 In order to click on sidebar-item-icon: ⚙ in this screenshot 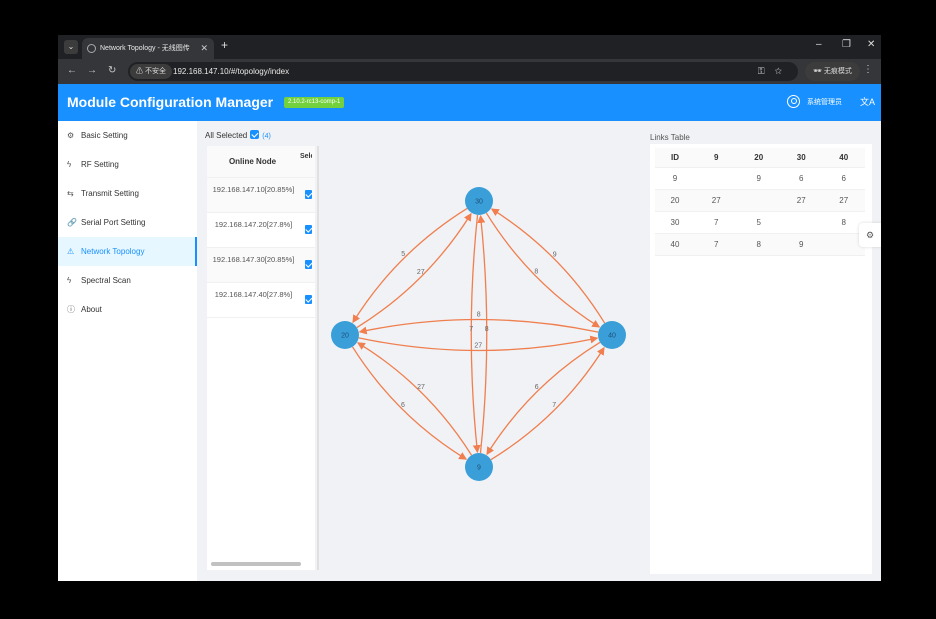, I will do `click(71, 135)`.